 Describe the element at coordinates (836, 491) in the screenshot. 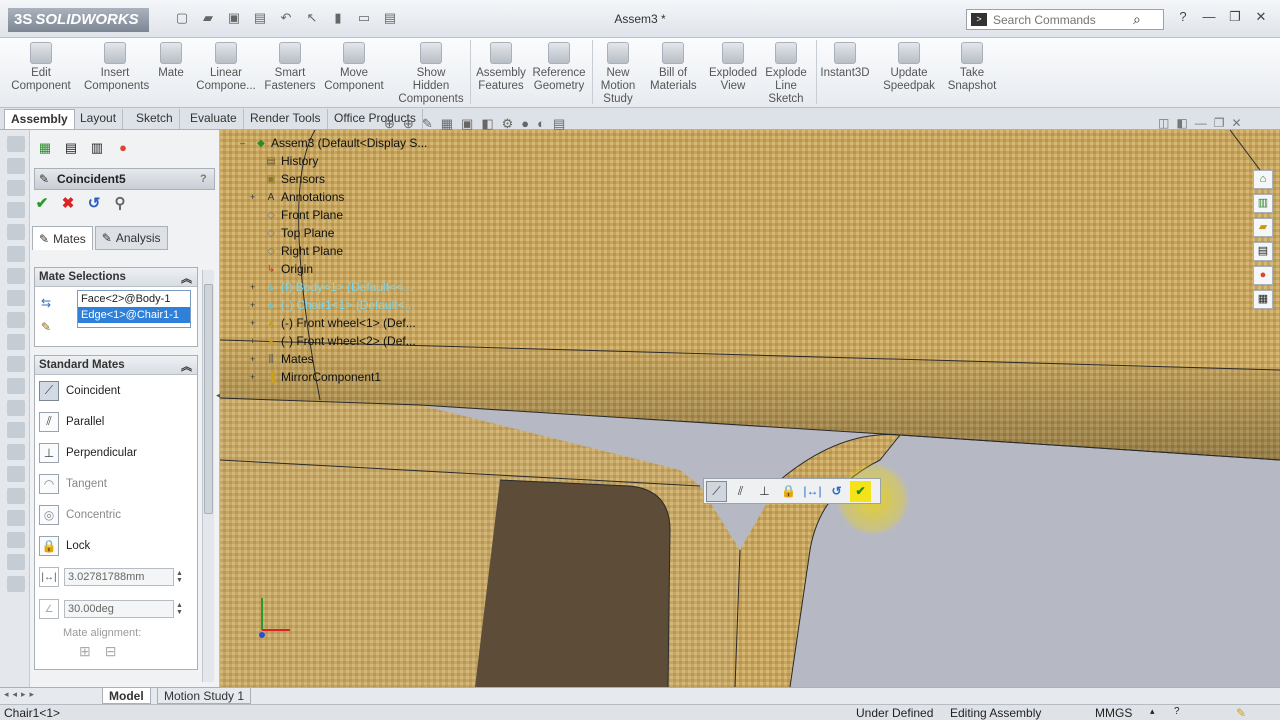

I see `flip-alignment-icon: ↺` at that location.